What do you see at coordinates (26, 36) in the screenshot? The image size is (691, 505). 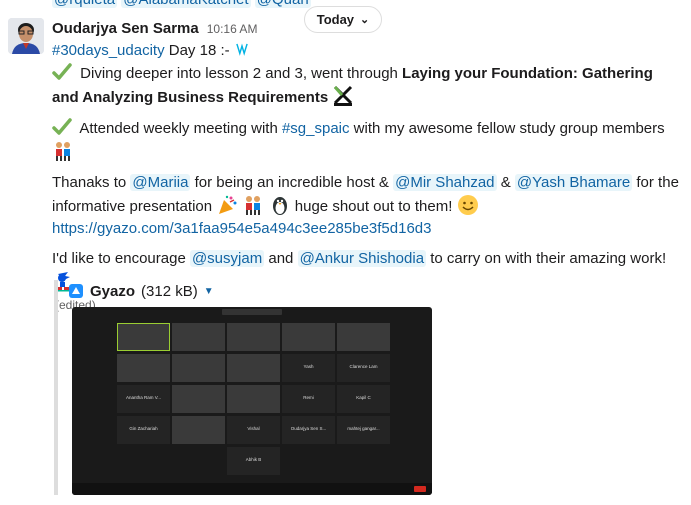 I see `avatar` at bounding box center [26, 36].